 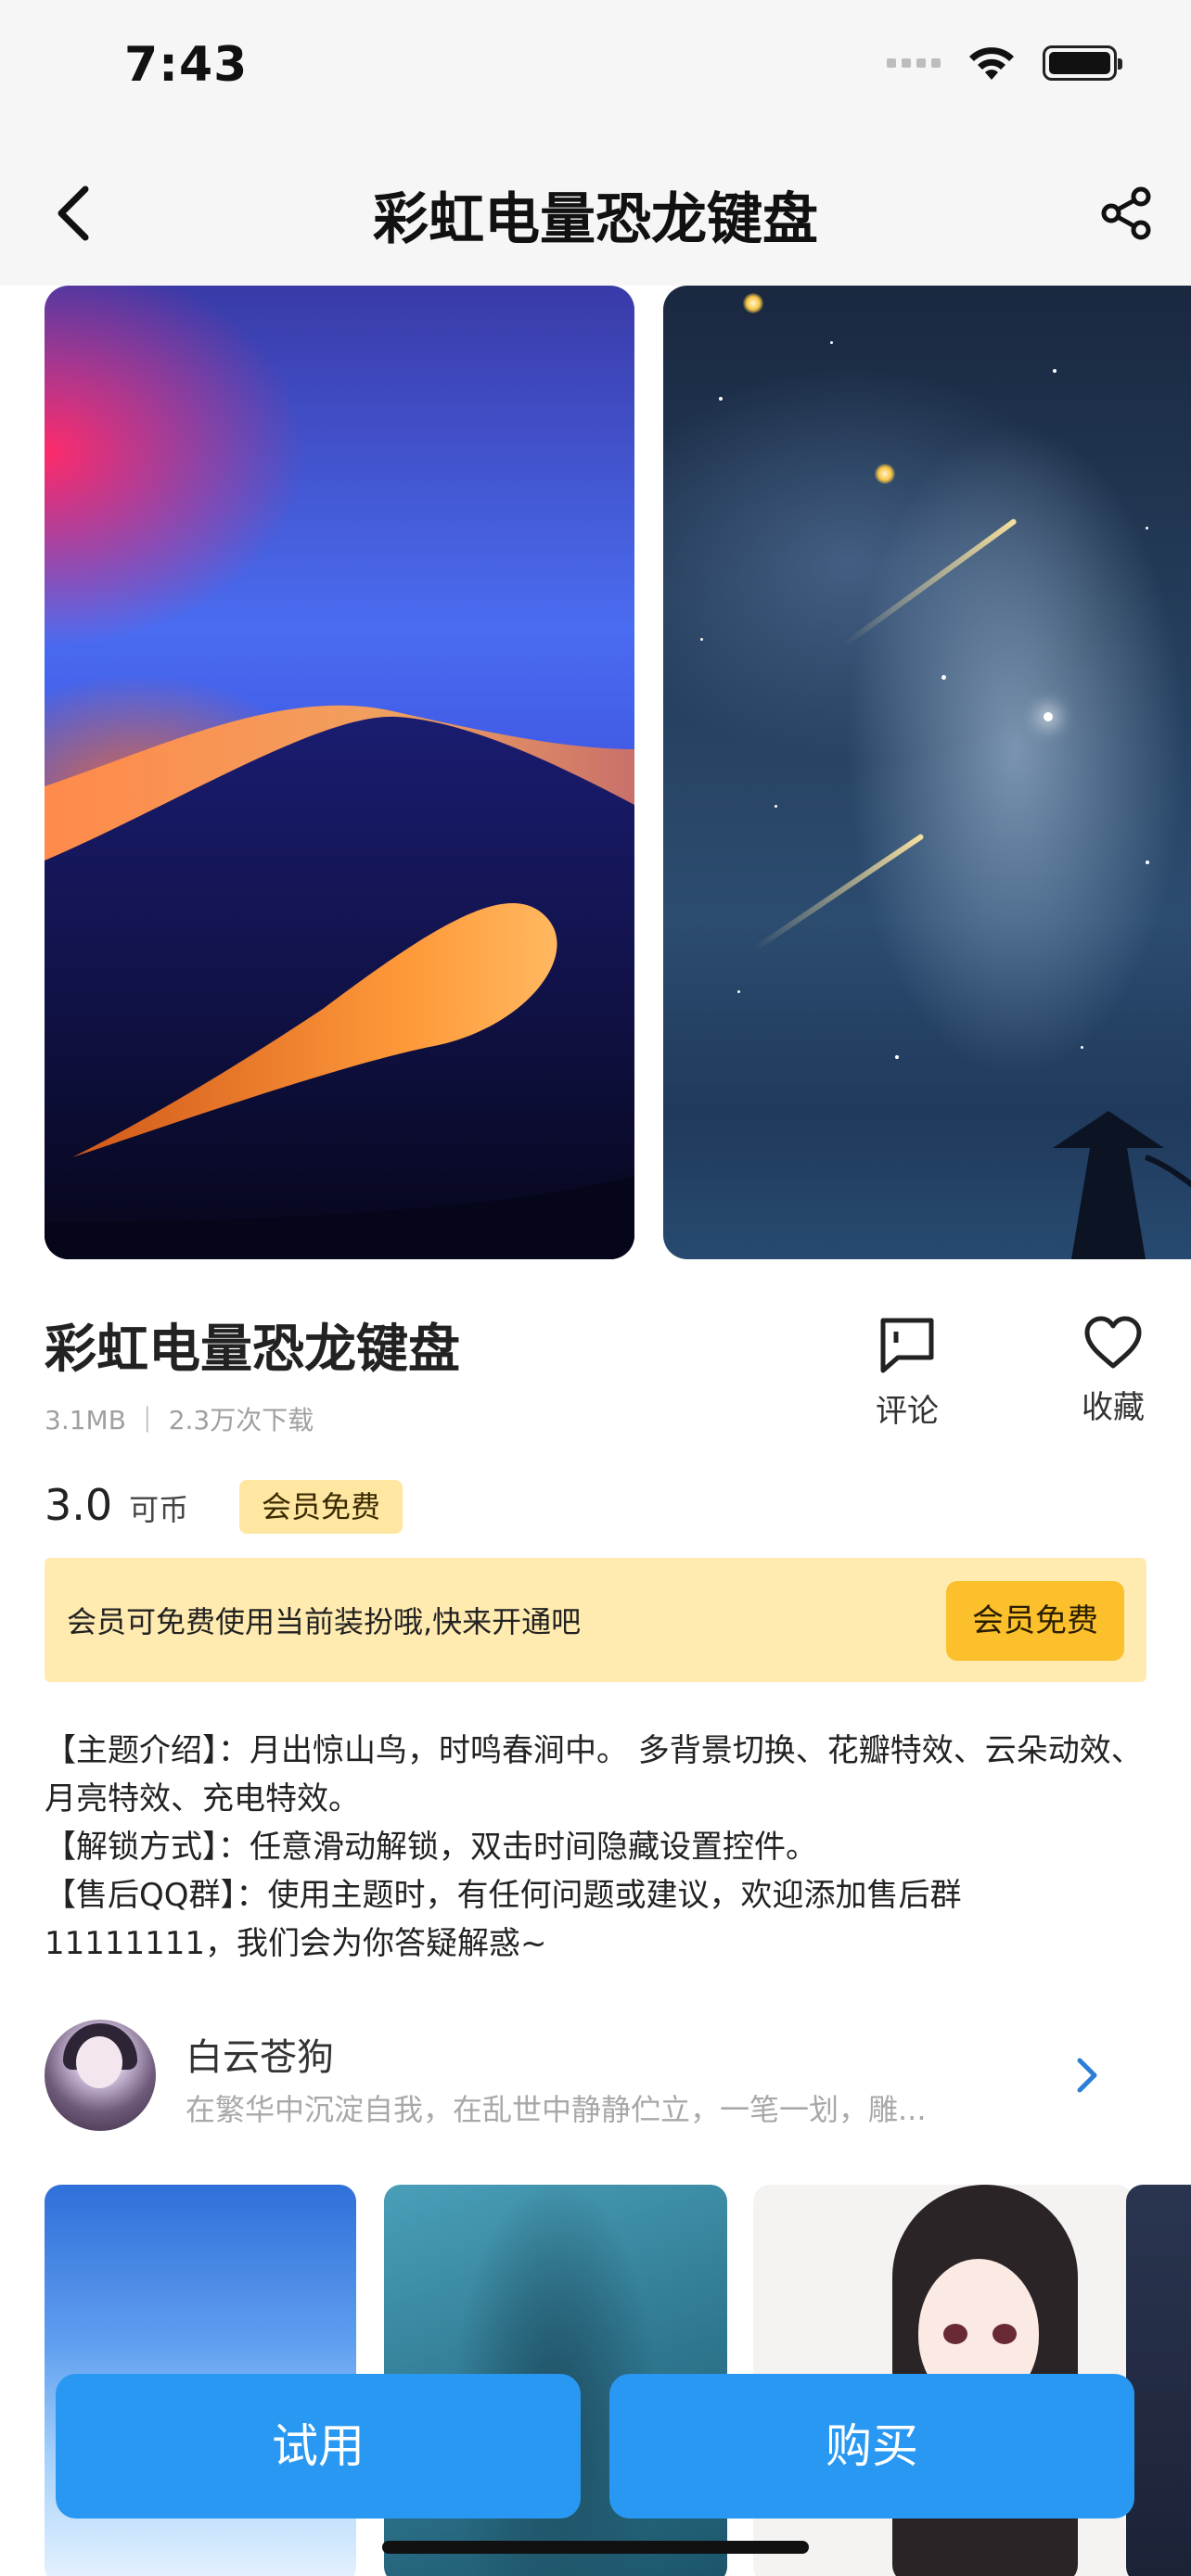 I want to click on signal-icon, so click(x=914, y=63).